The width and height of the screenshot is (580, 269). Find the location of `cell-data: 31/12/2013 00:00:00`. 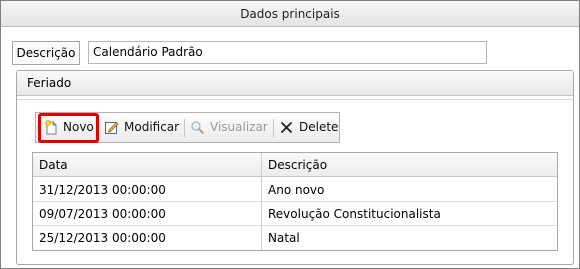

cell-data: 31/12/2013 00:00:00 is located at coordinates (102, 190).